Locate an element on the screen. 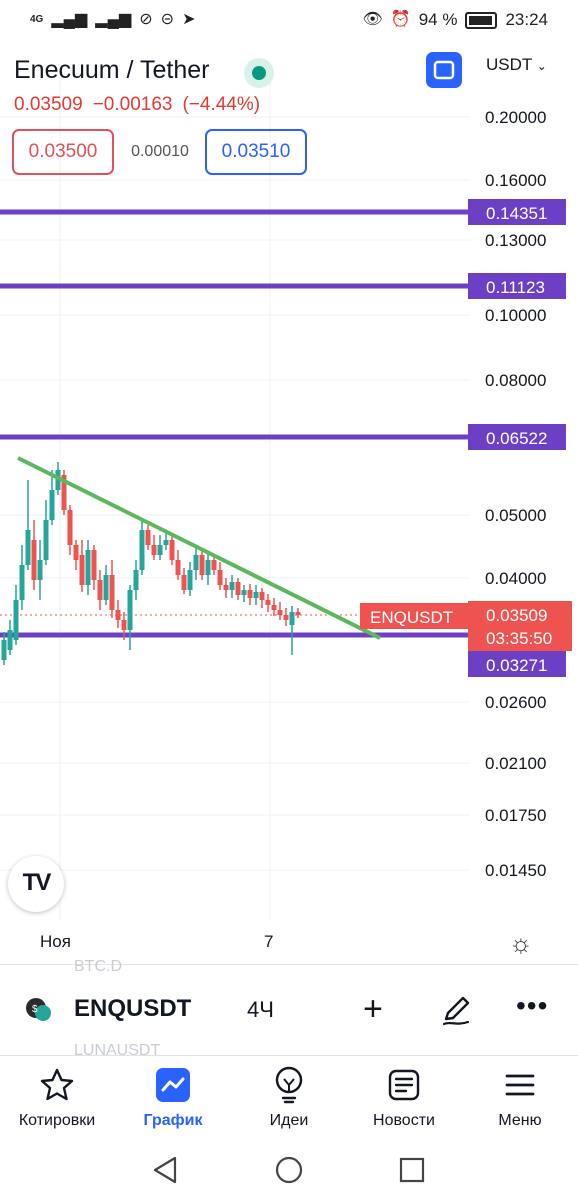  nav-ideas: Идеи is located at coordinates (289, 1096).